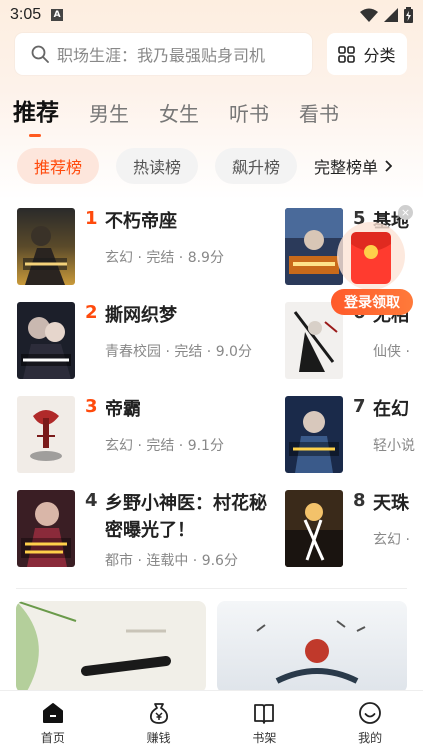  I want to click on signal-icon, so click(391, 15).